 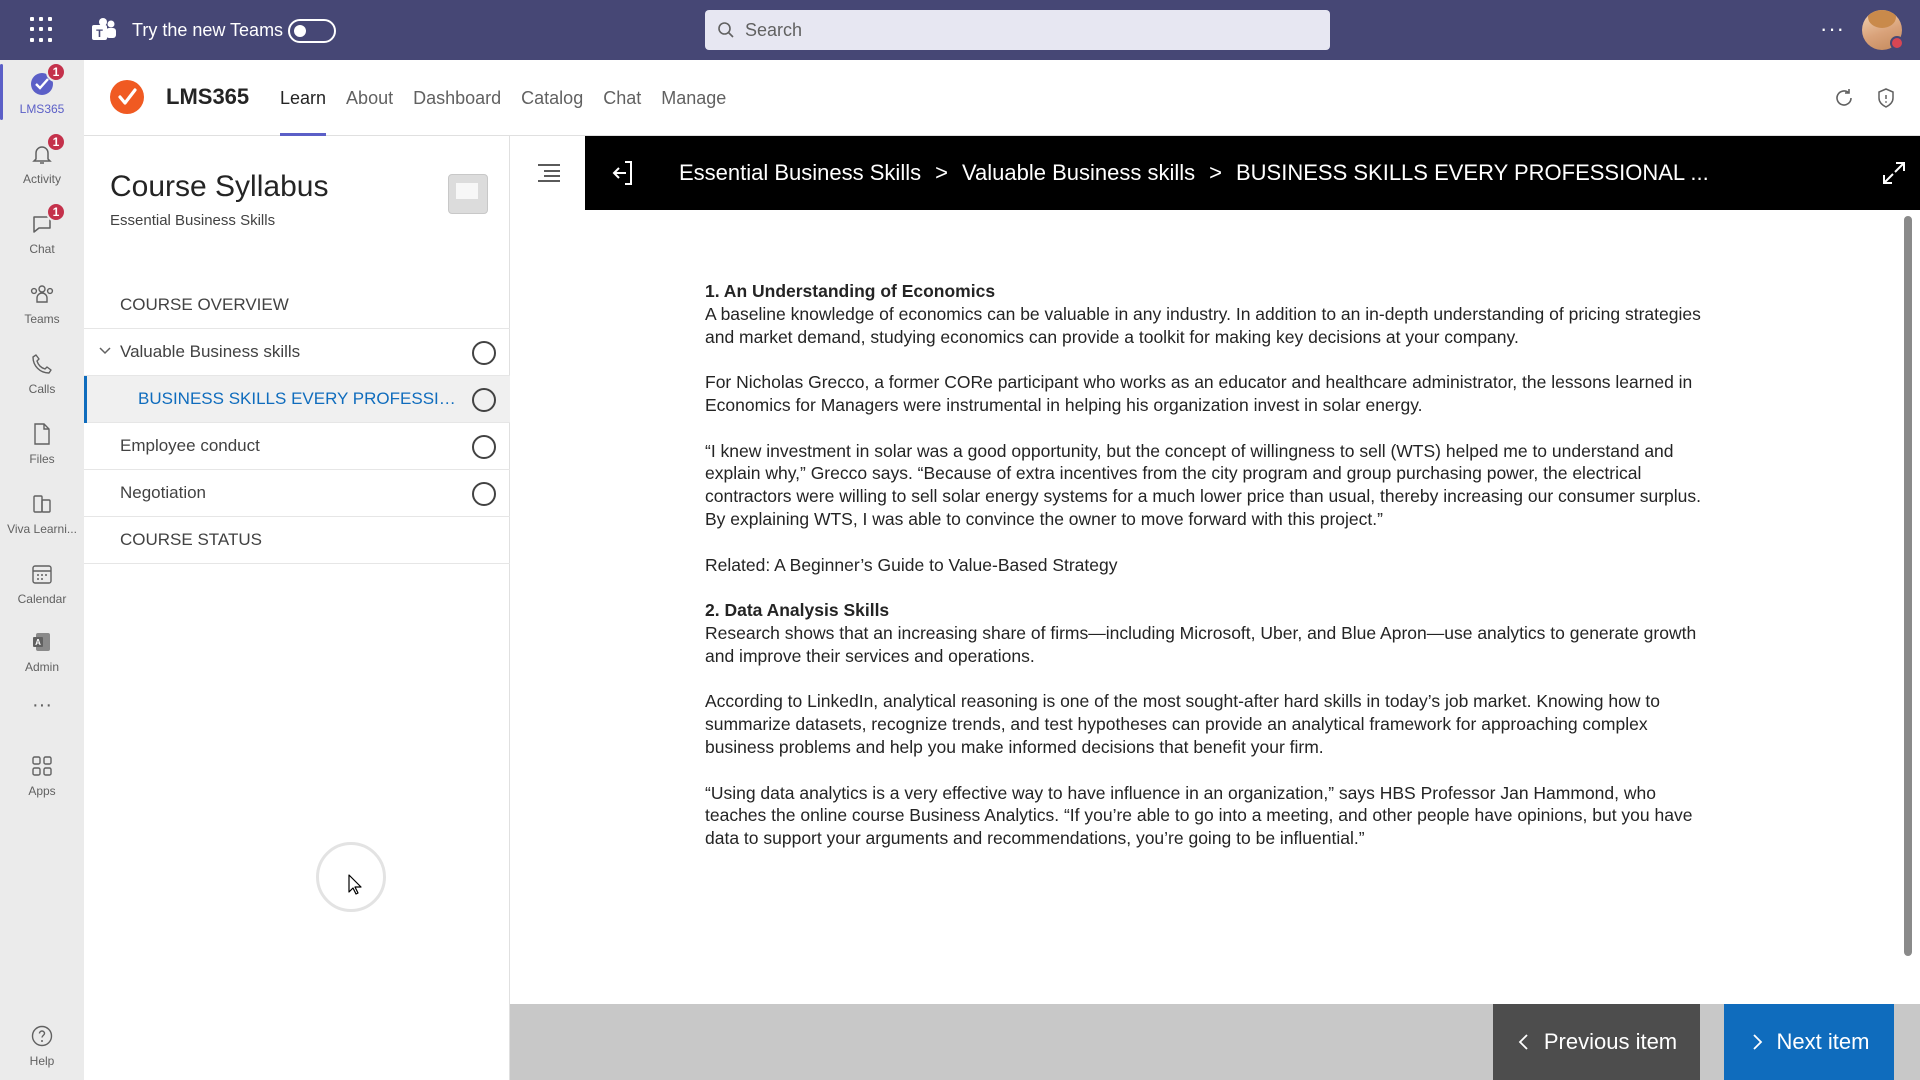 I want to click on teams-top-bar: T Try the new Teams ···, so click(x=960, y=30).